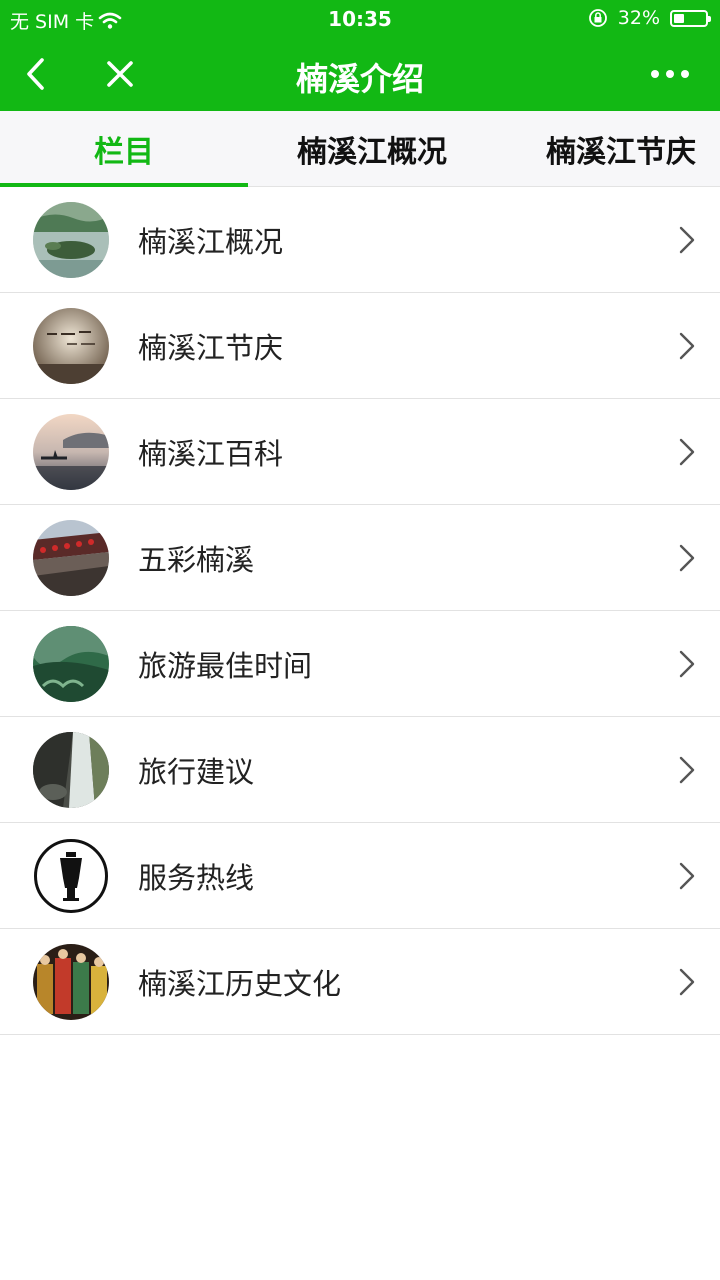 Image resolution: width=720 pixels, height=1280 pixels. I want to click on fisherman-mist-photo, so click(71, 452).